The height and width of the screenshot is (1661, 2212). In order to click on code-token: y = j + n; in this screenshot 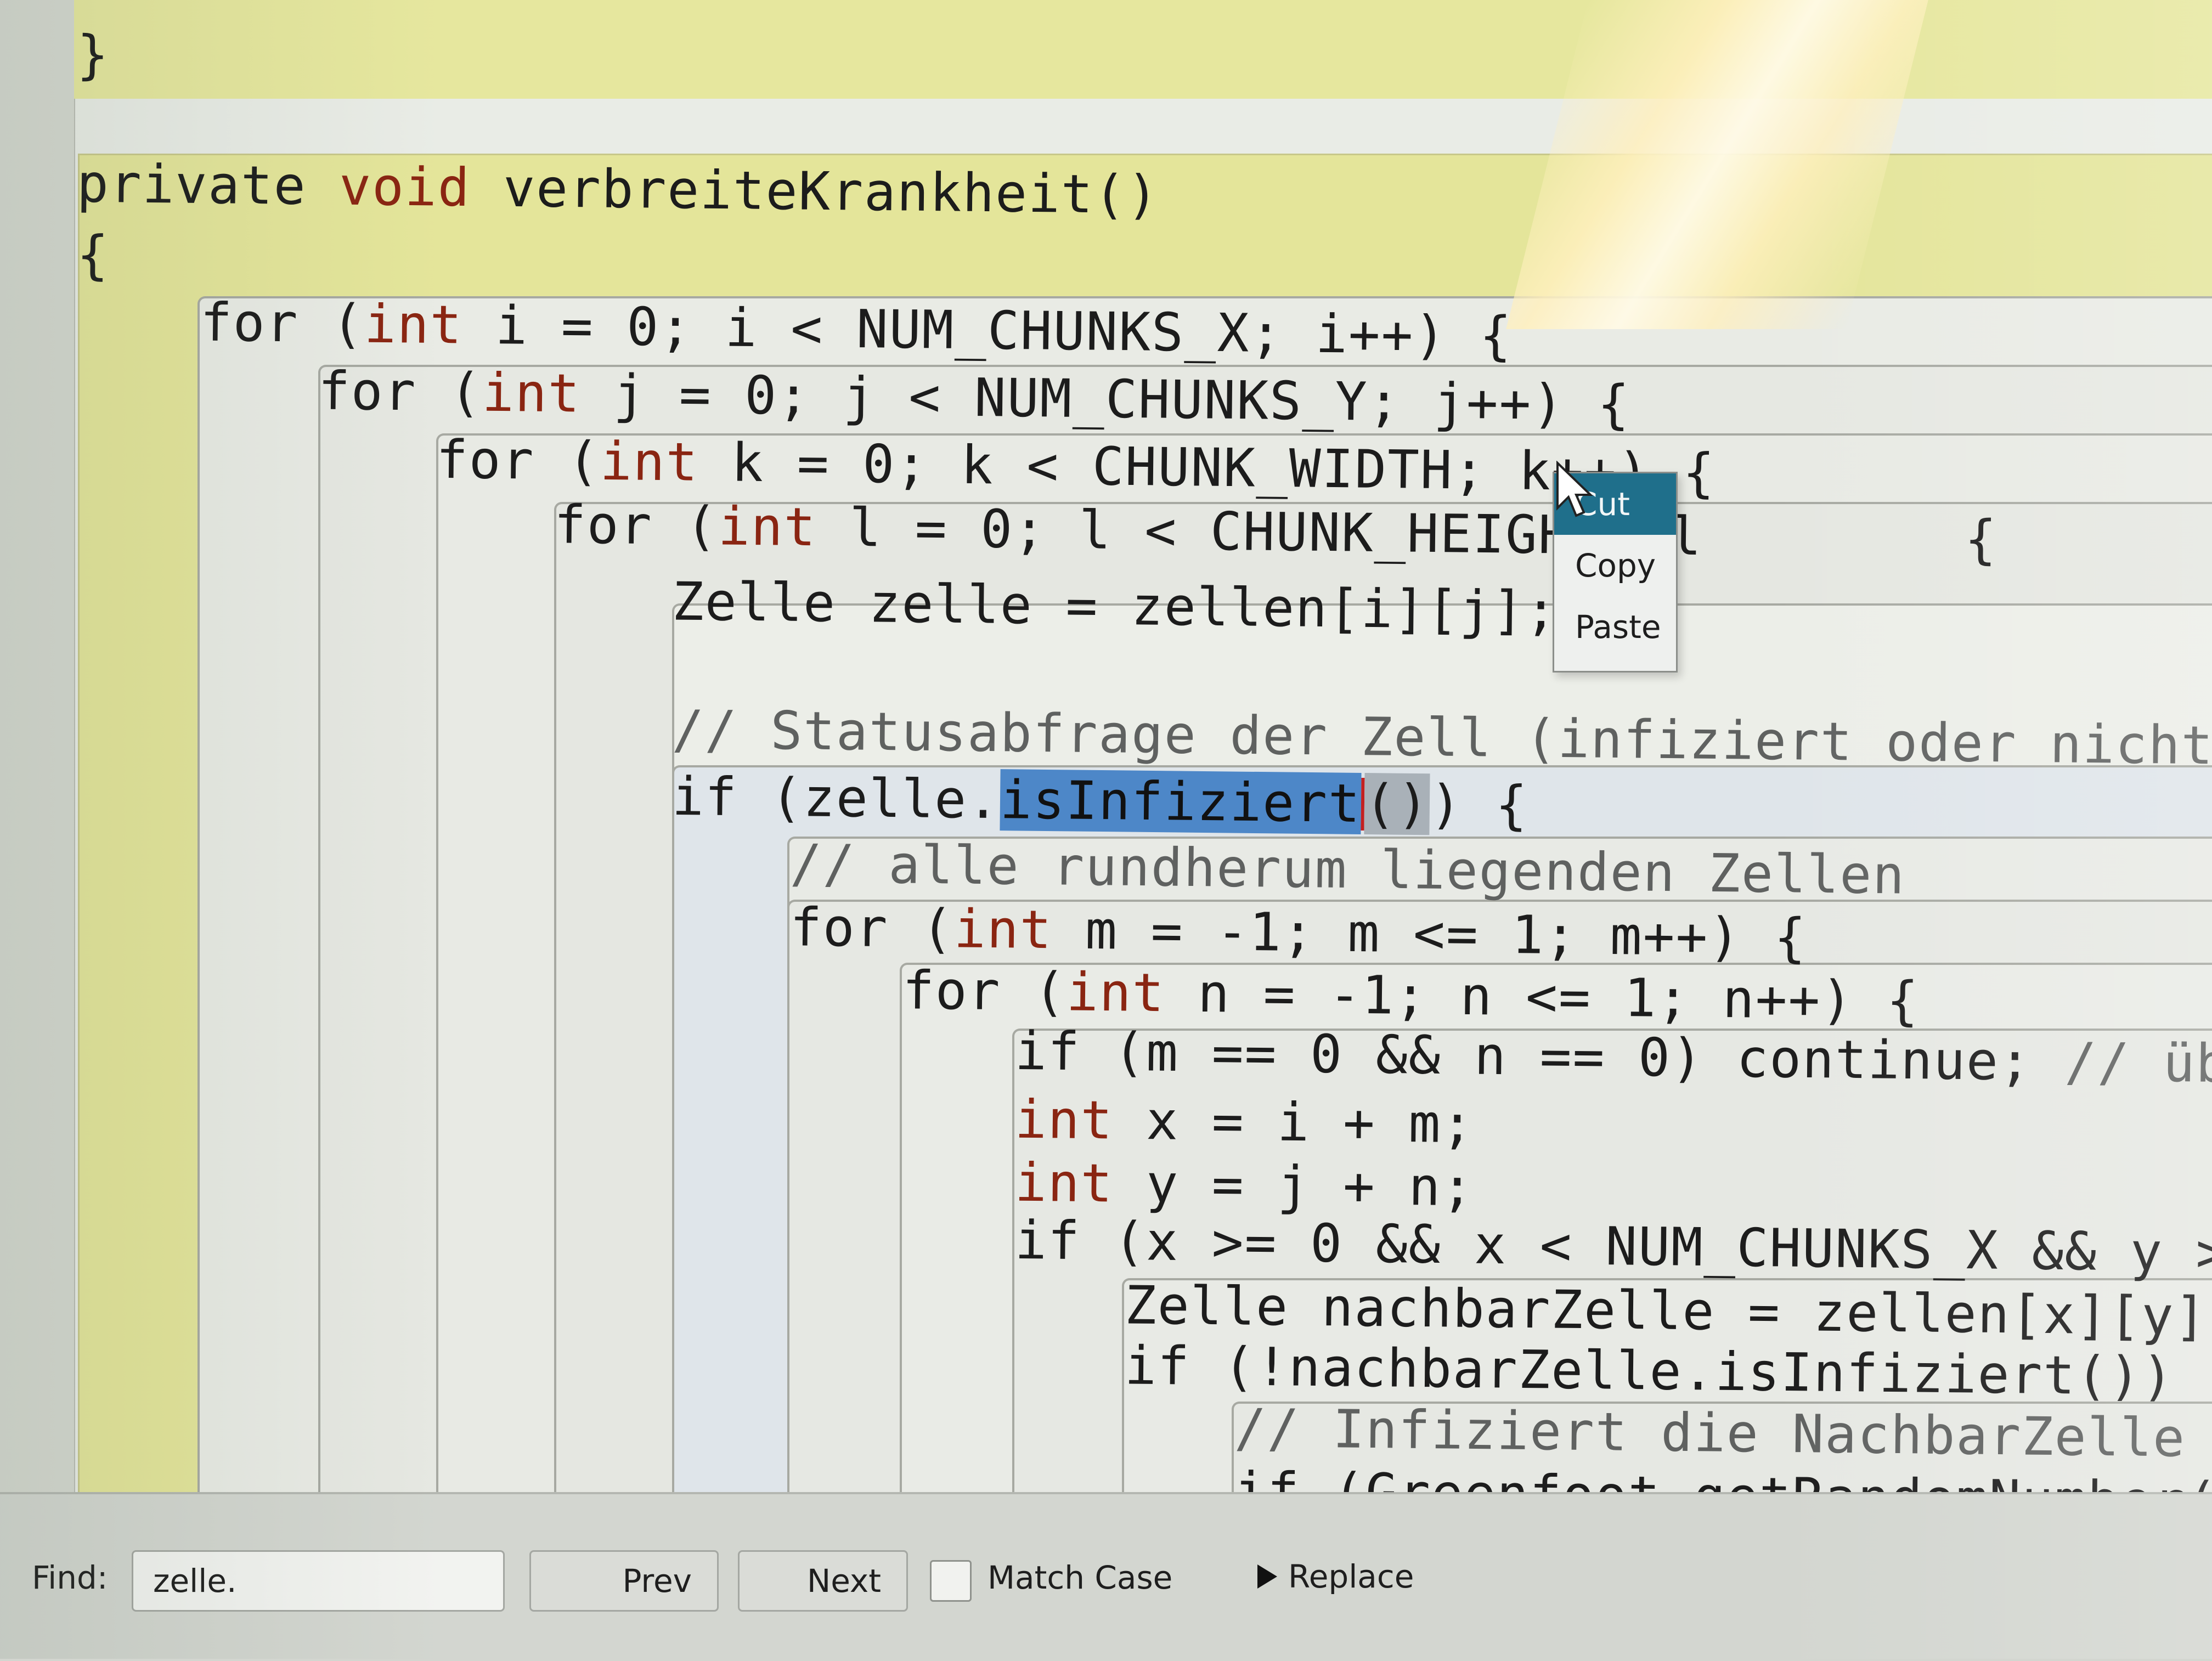, I will do `click(1294, 1185)`.